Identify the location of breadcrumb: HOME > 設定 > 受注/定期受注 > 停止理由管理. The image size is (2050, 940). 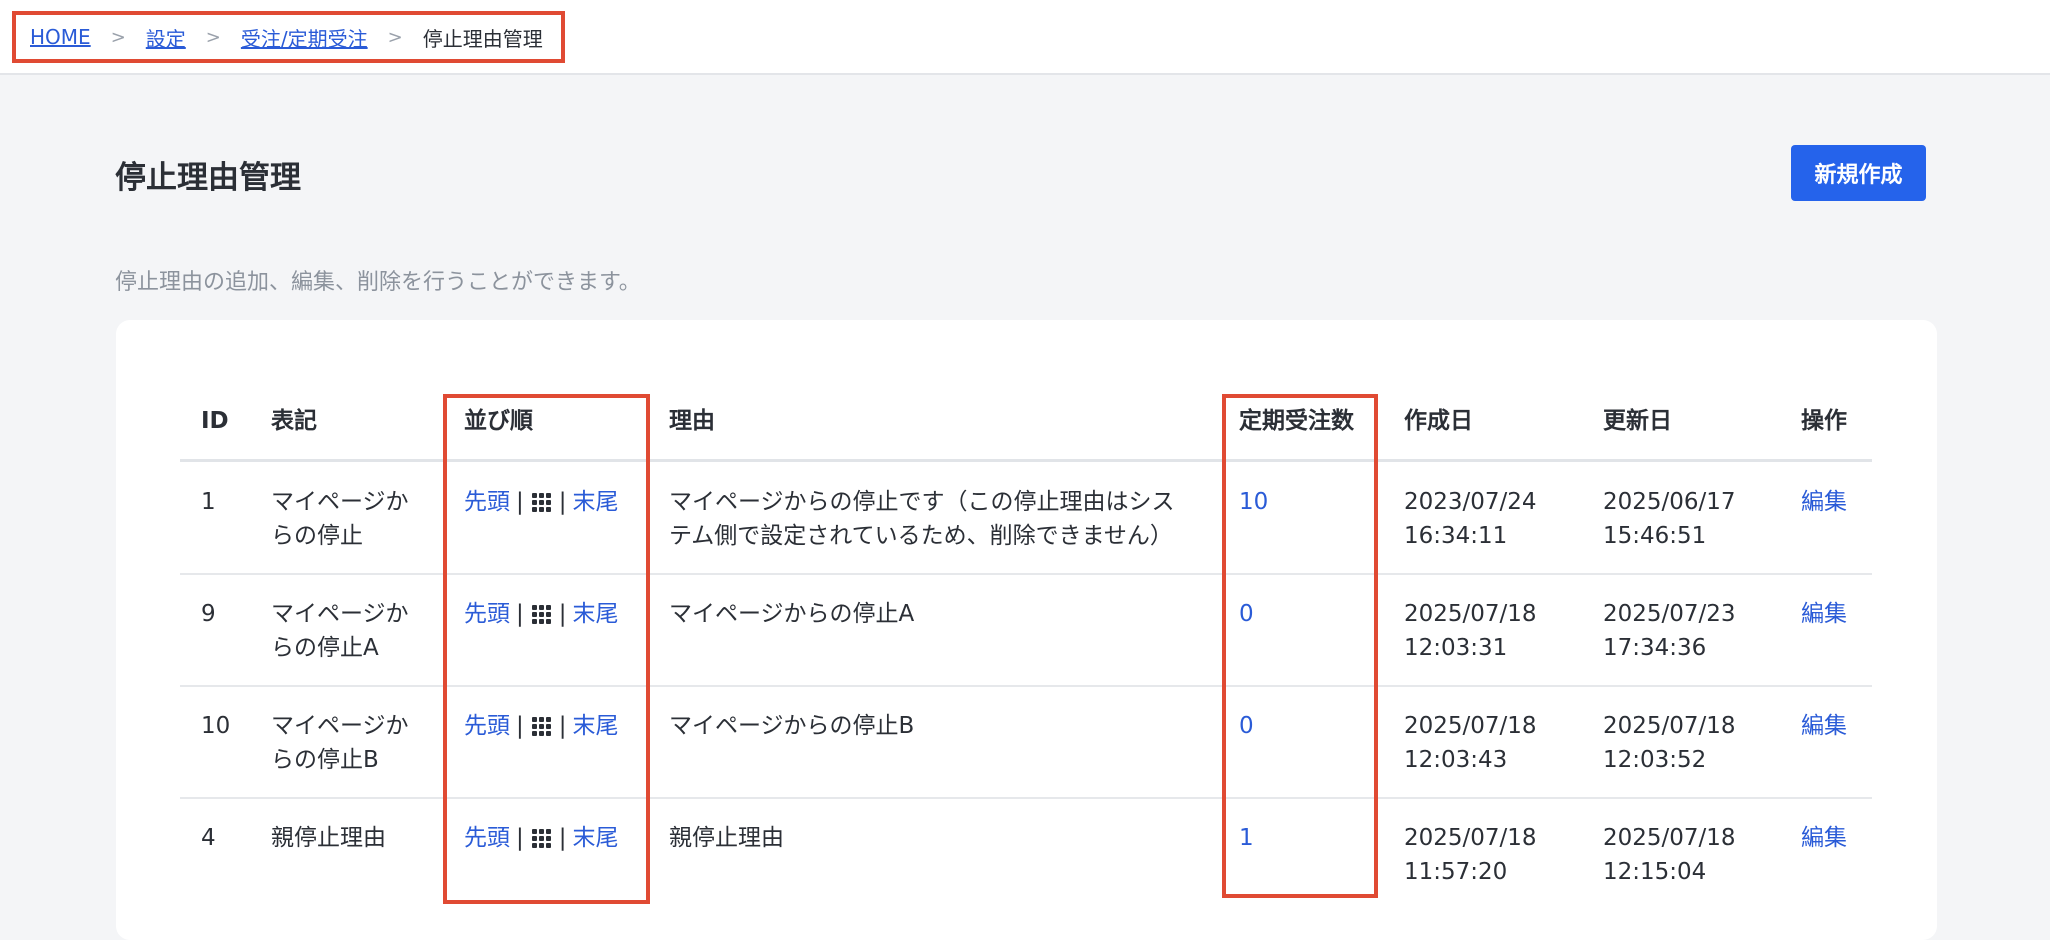
(288, 37).